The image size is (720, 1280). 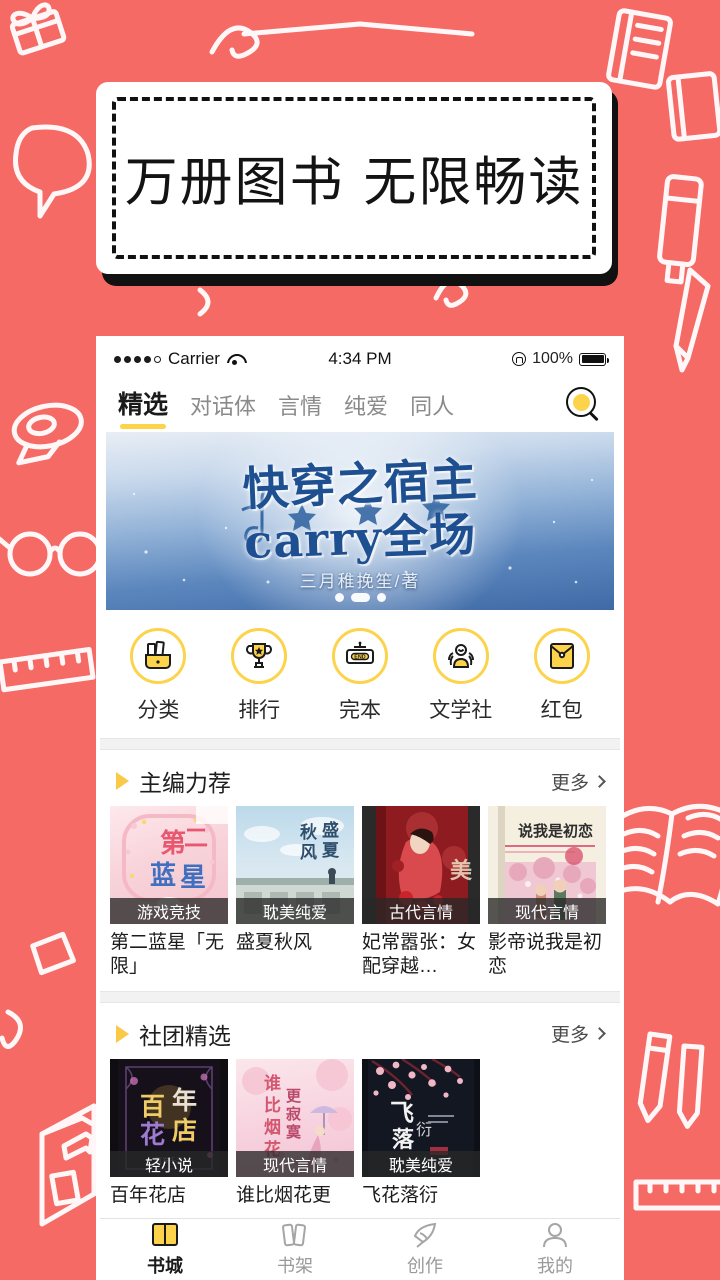 What do you see at coordinates (560, 359) in the screenshot?
I see `status-bar-right: 100%` at bounding box center [560, 359].